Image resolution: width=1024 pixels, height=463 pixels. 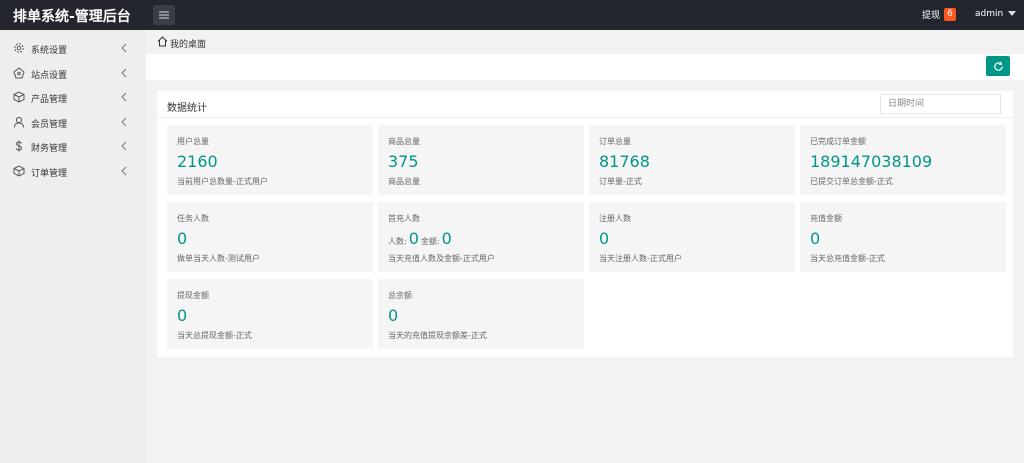 I want to click on withdraw-link: 提现 6, so click(x=939, y=14).